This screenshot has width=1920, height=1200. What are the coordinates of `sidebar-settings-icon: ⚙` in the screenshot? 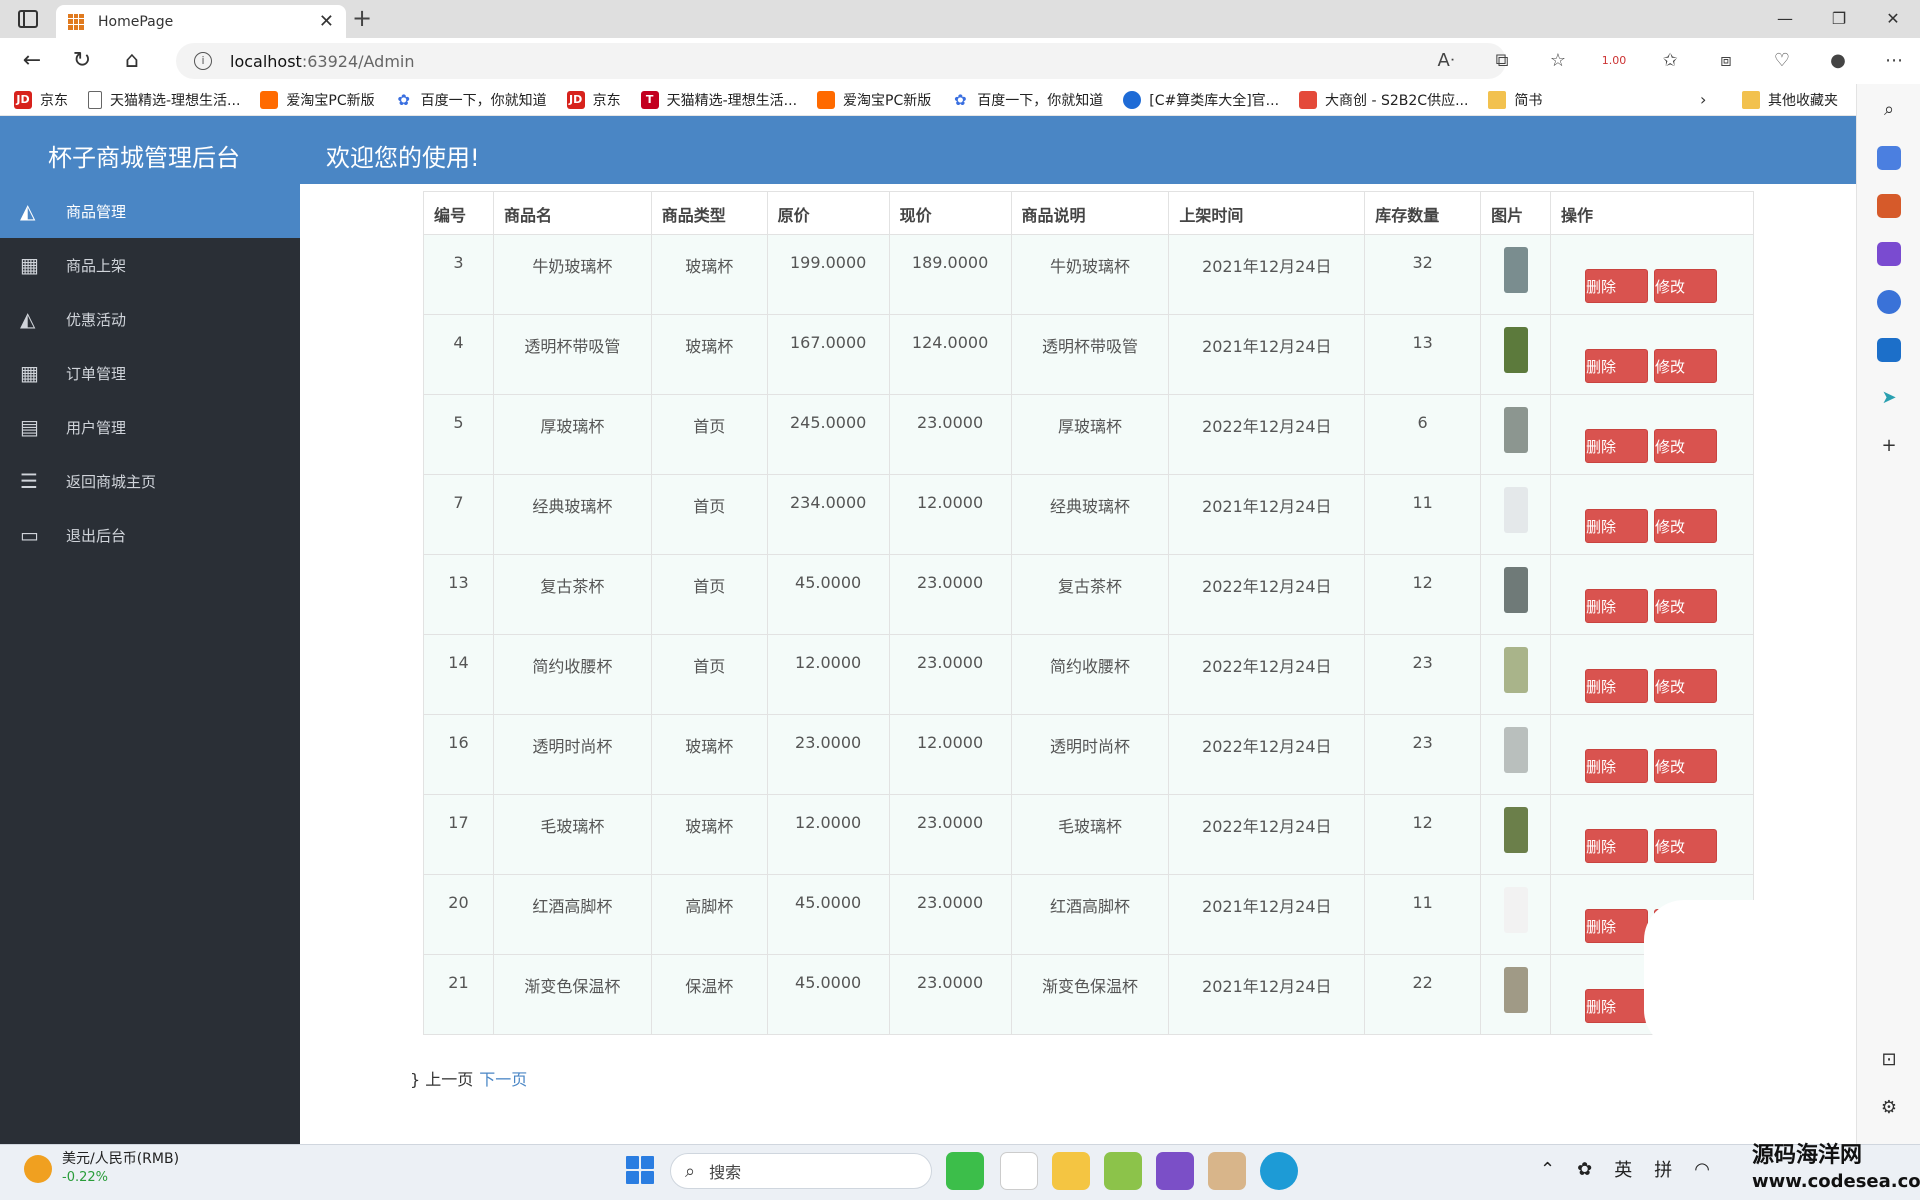 It's located at (1889, 1108).